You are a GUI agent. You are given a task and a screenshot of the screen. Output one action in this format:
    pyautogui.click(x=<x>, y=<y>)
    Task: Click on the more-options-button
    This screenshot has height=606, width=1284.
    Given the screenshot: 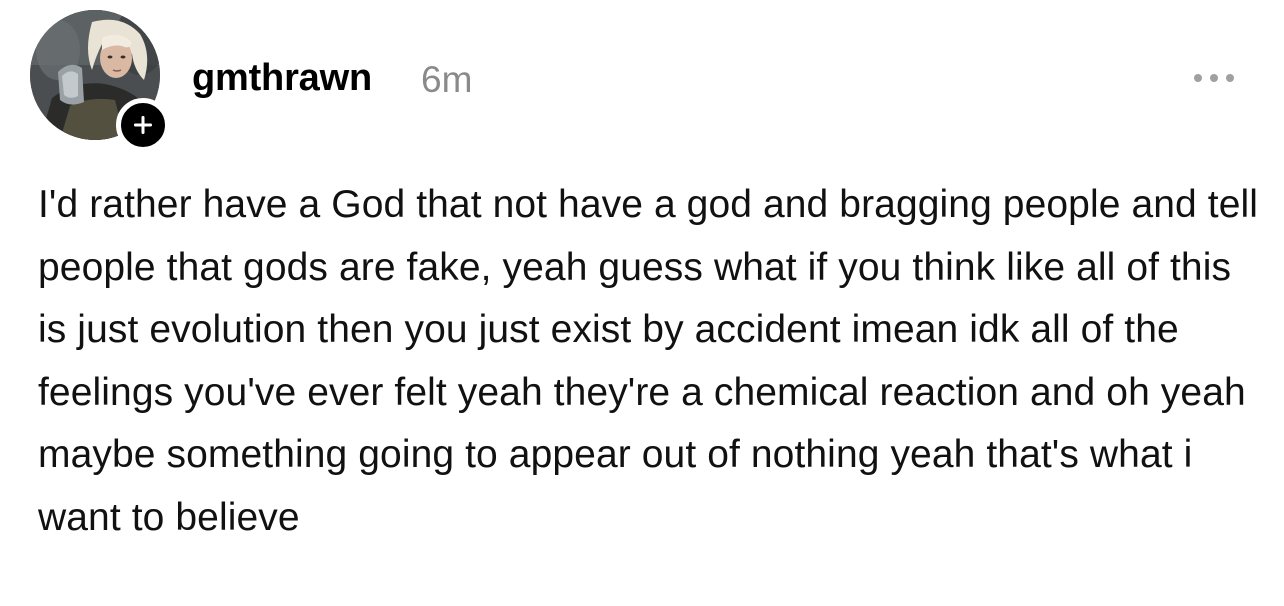 What is the action you would take?
    pyautogui.click(x=1214, y=78)
    